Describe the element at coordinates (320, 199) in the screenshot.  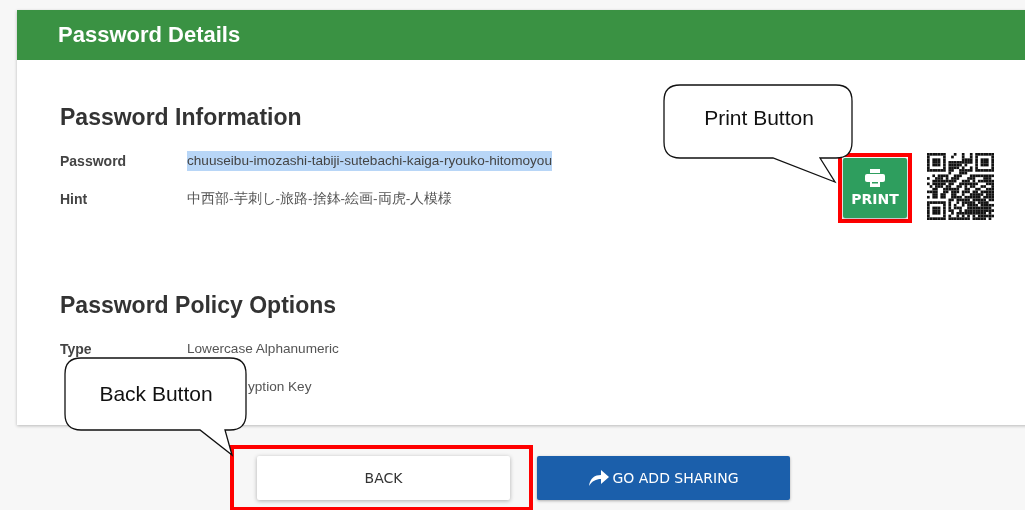
I see `field-value: 中西部-芋刺し-旅路-捨鉢-絵画-両虎-人模様` at that location.